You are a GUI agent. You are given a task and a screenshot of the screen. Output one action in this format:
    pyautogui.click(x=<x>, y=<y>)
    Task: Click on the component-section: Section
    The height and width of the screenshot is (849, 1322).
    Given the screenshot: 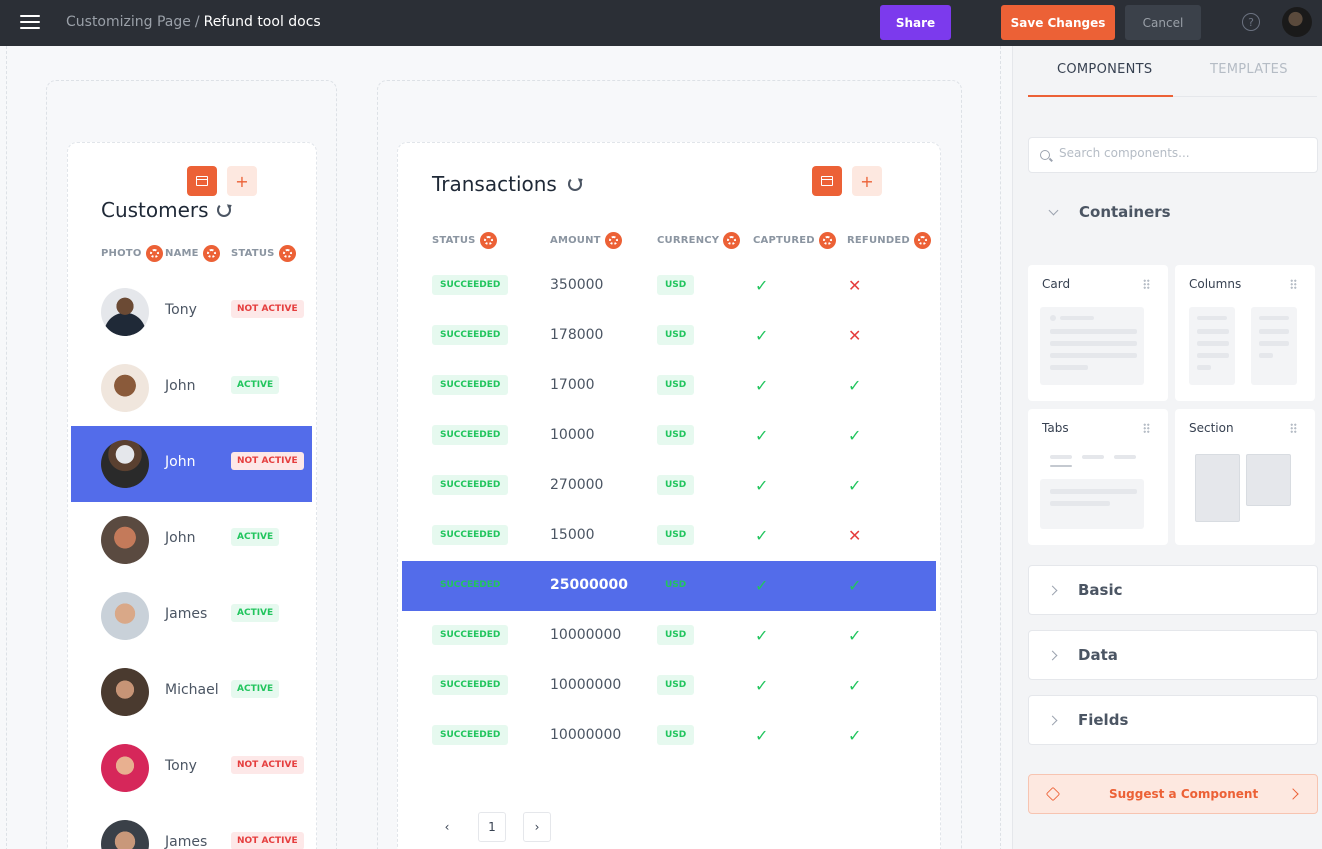 What is the action you would take?
    pyautogui.click(x=1245, y=477)
    